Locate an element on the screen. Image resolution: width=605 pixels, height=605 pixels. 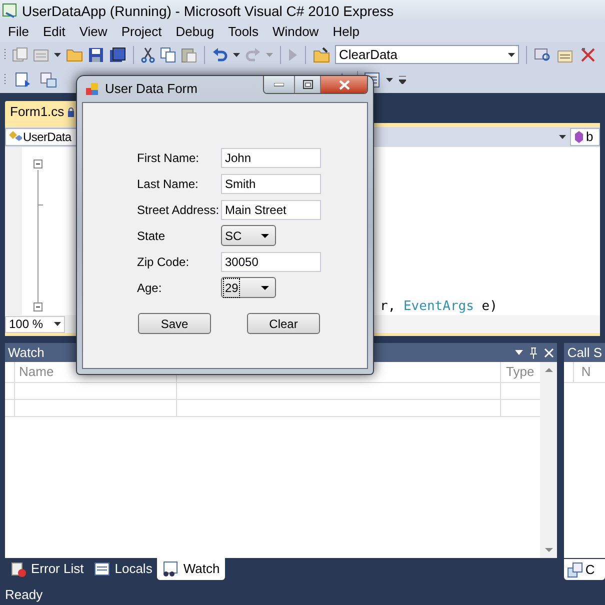
menu-item: Window is located at coordinates (295, 32).